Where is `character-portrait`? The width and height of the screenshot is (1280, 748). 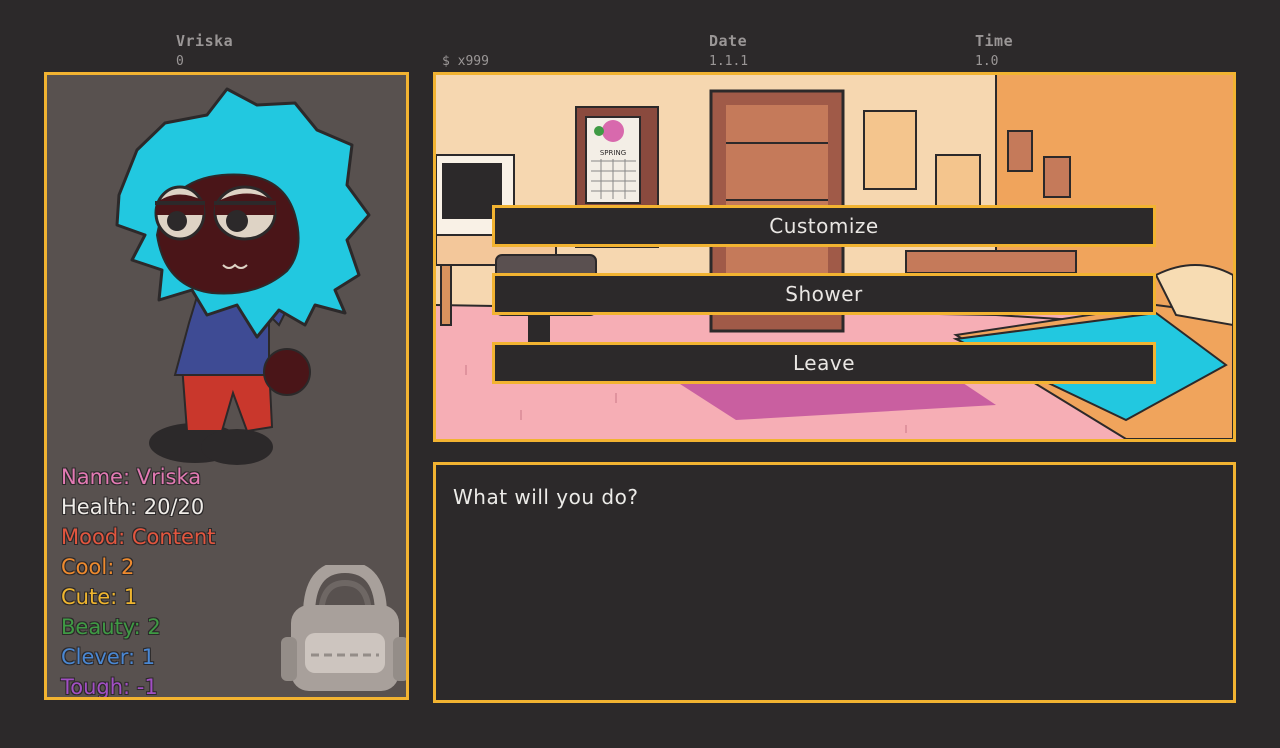
character-portrait is located at coordinates (243, 276).